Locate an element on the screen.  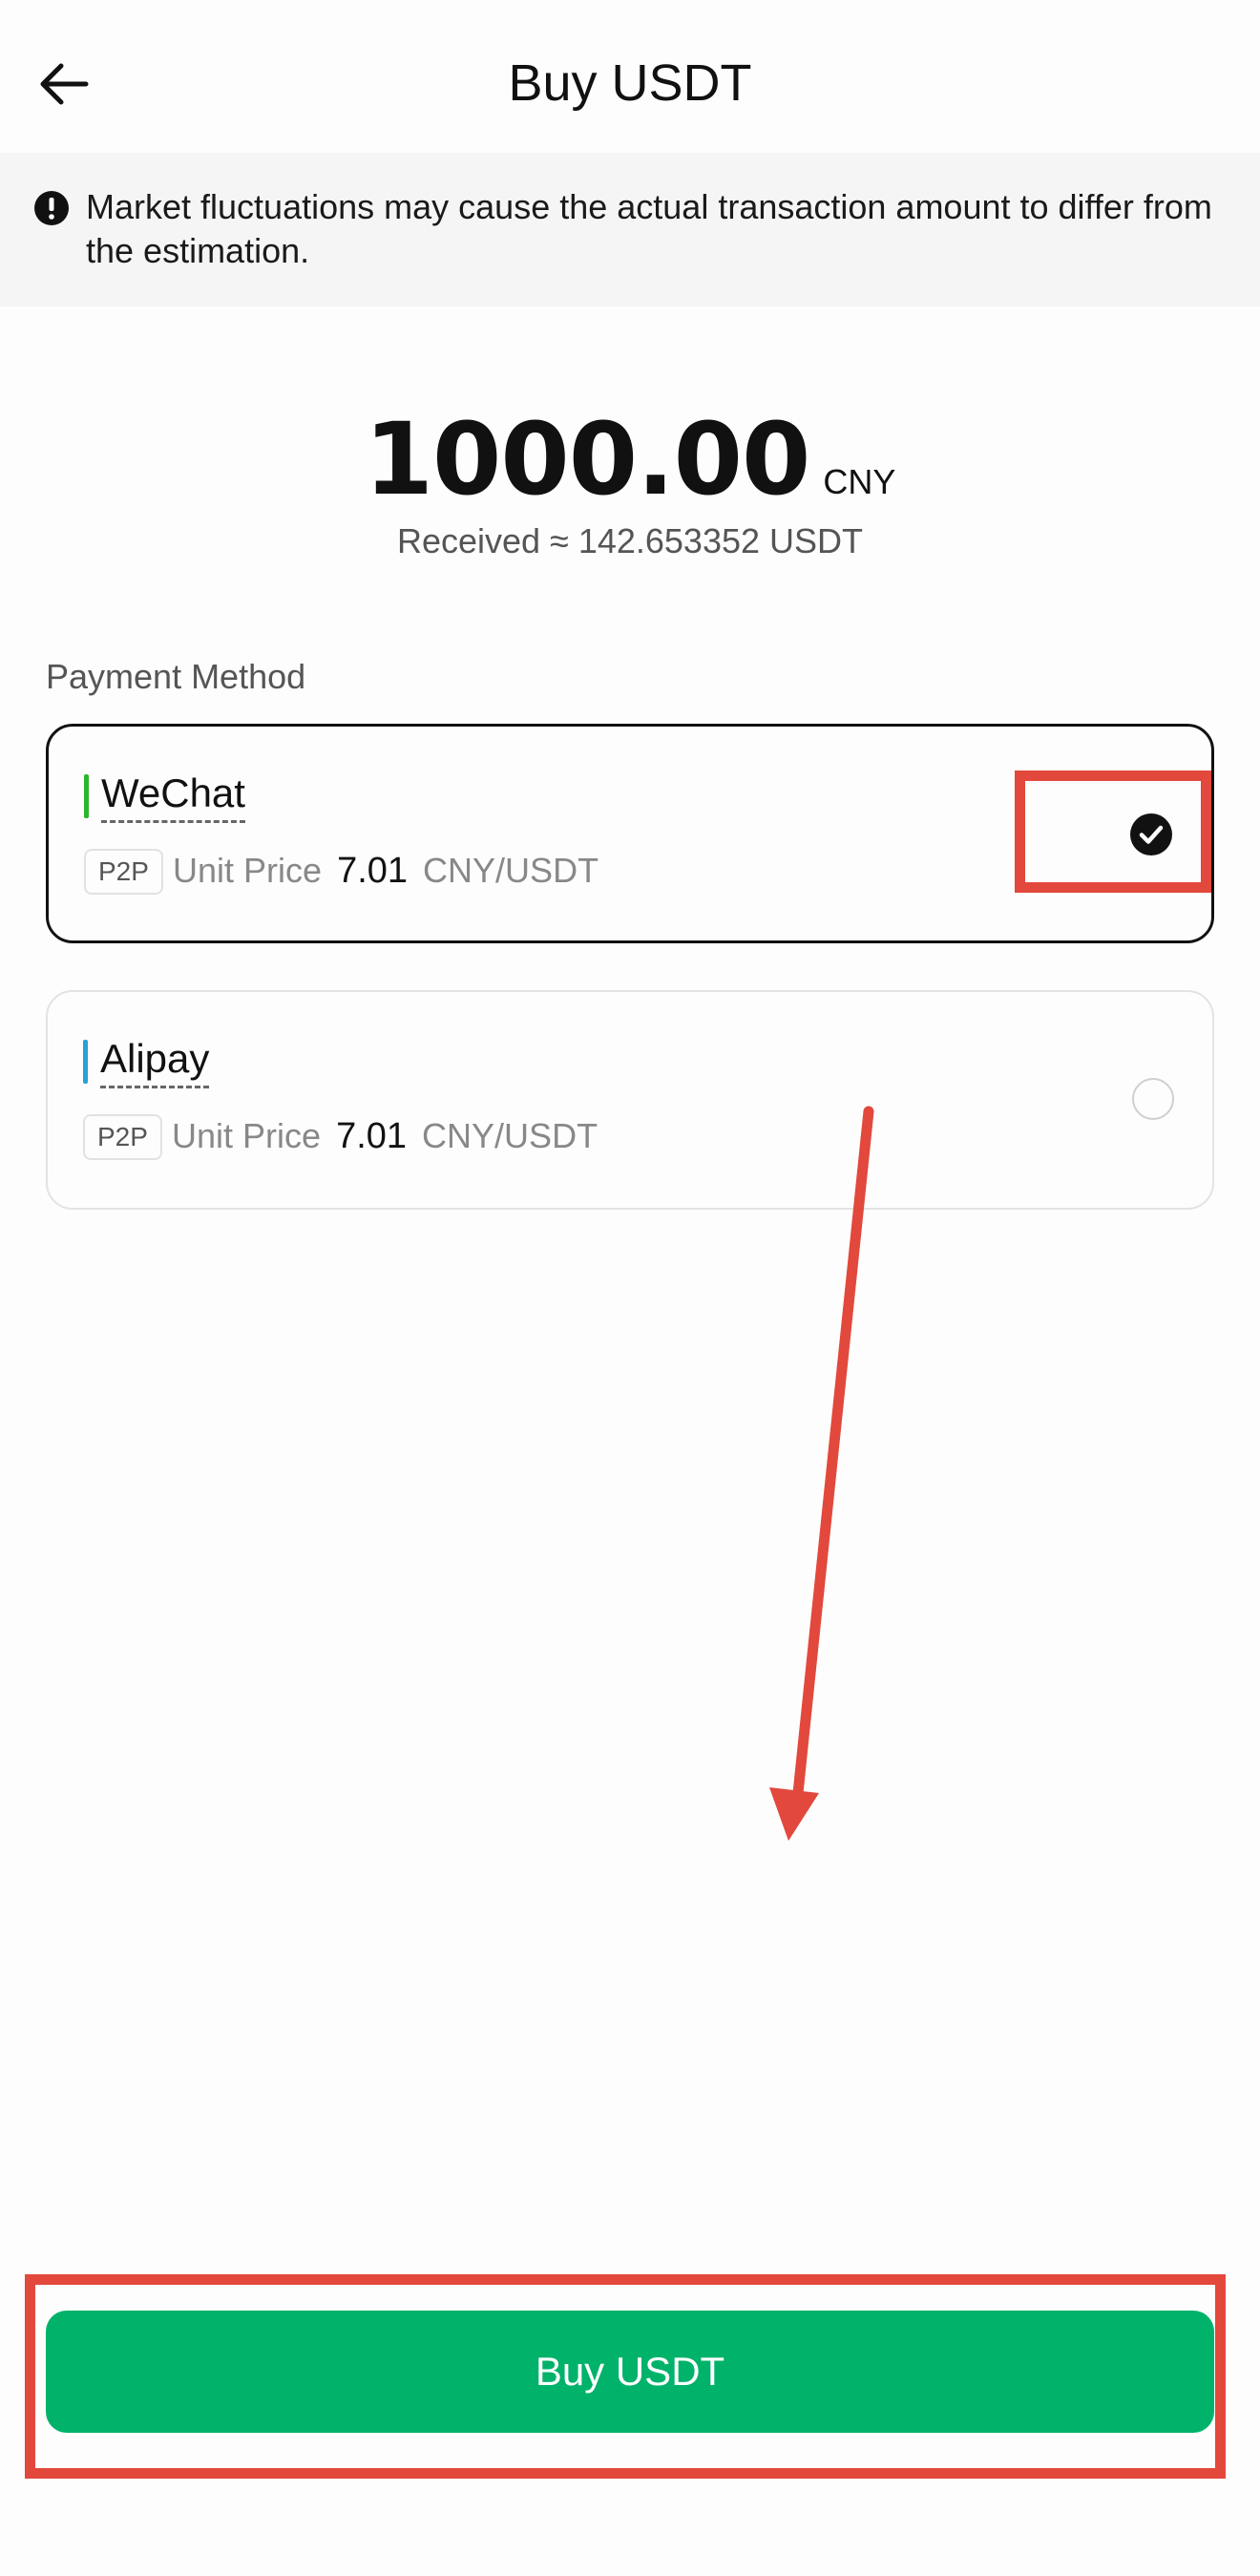
header-bar: Buy USDT is located at coordinates (630, 76).